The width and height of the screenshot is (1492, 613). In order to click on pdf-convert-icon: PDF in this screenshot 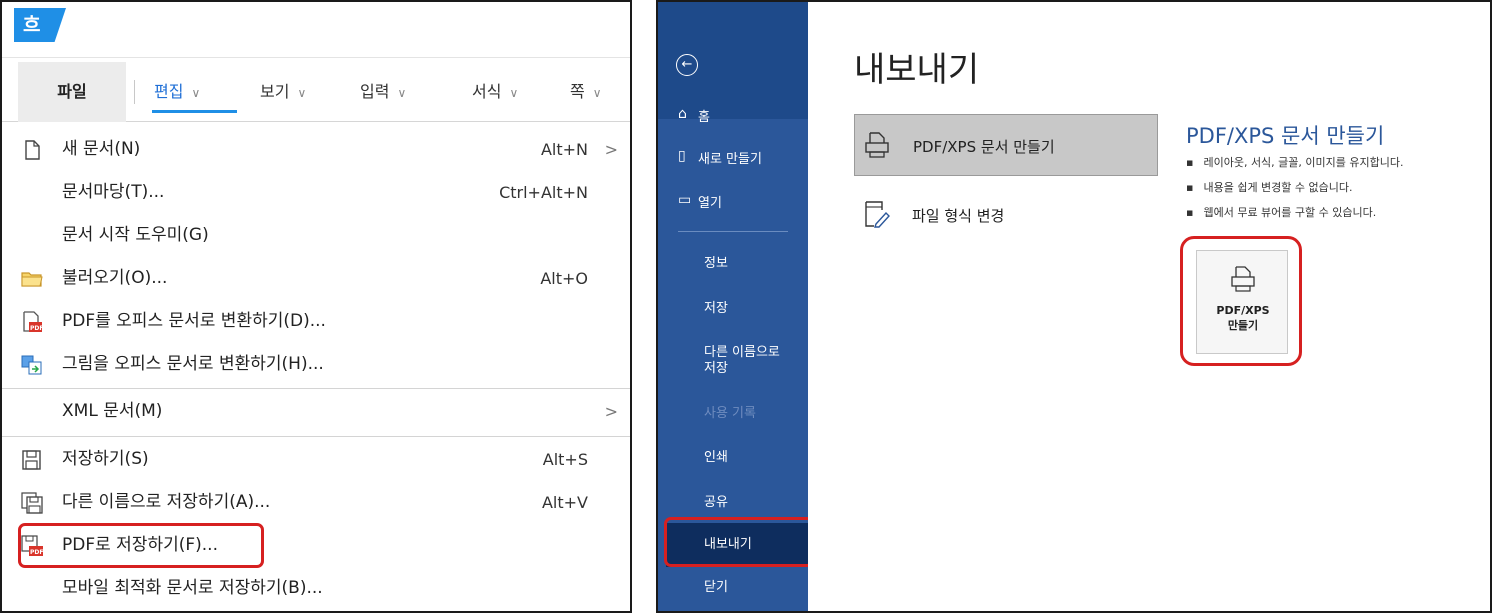, I will do `click(33, 321)`.